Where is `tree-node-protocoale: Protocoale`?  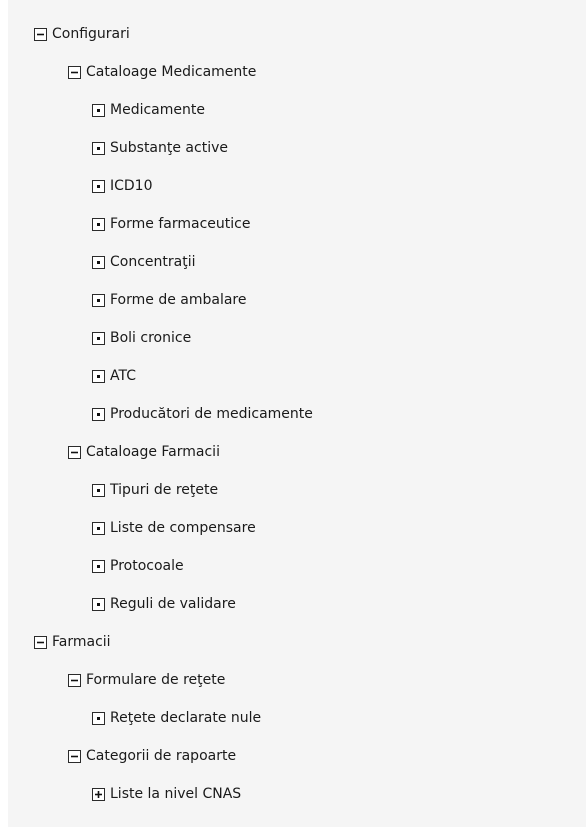 tree-node-protocoale: Protocoale is located at coordinates (138, 566).